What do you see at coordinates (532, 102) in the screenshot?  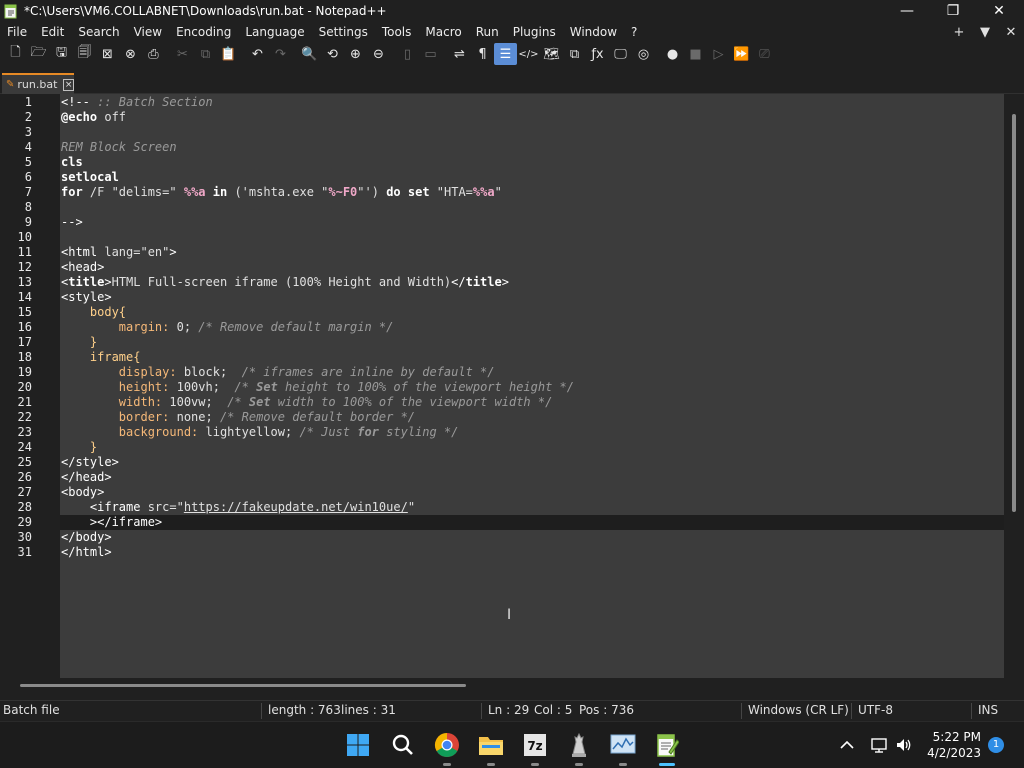 I see `code-line: <!-- :: Batch Section` at bounding box center [532, 102].